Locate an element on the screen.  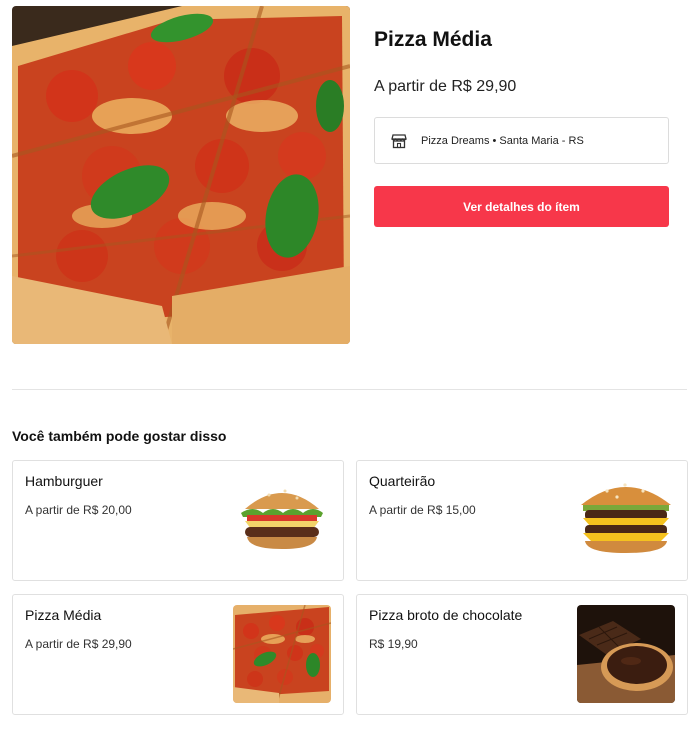
related-item-name: Hamburguer is located at coordinates (64, 481).